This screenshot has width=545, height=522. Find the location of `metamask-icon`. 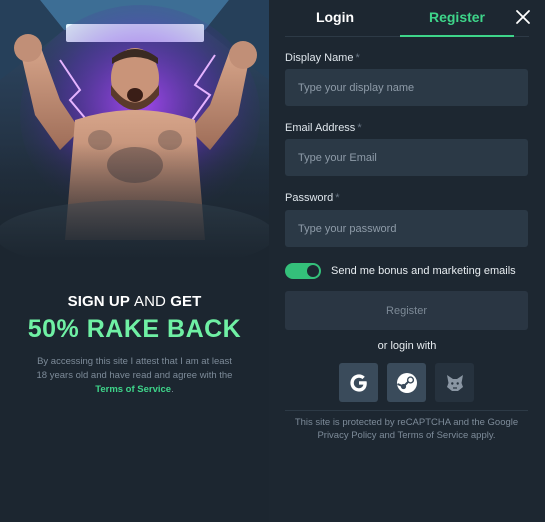

metamask-icon is located at coordinates (454, 382).